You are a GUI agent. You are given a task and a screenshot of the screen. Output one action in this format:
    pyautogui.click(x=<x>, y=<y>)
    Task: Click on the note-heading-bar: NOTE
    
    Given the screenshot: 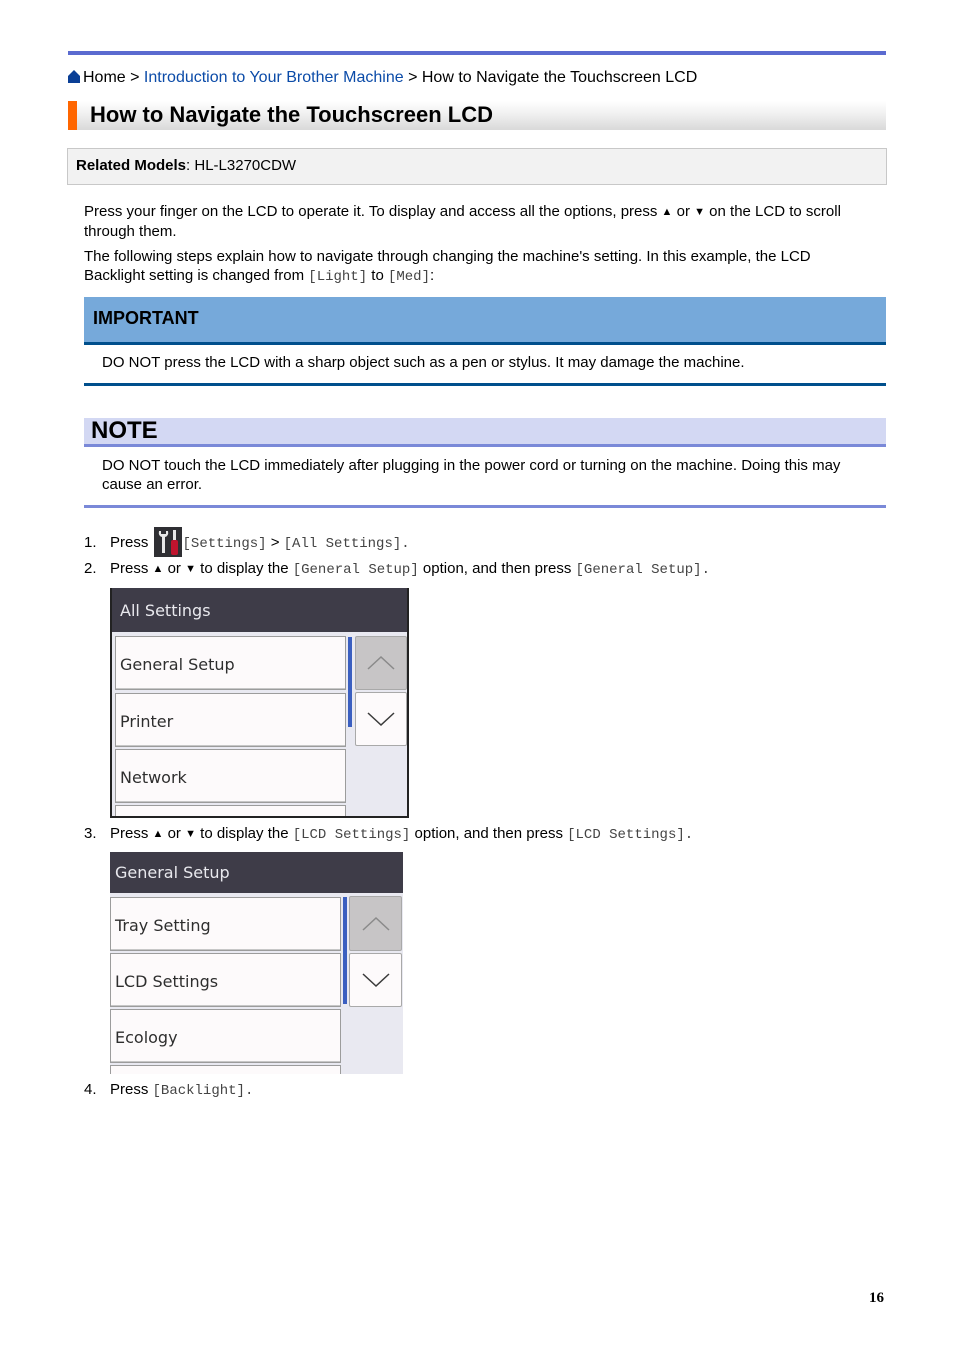 What is the action you would take?
    pyautogui.click(x=485, y=432)
    